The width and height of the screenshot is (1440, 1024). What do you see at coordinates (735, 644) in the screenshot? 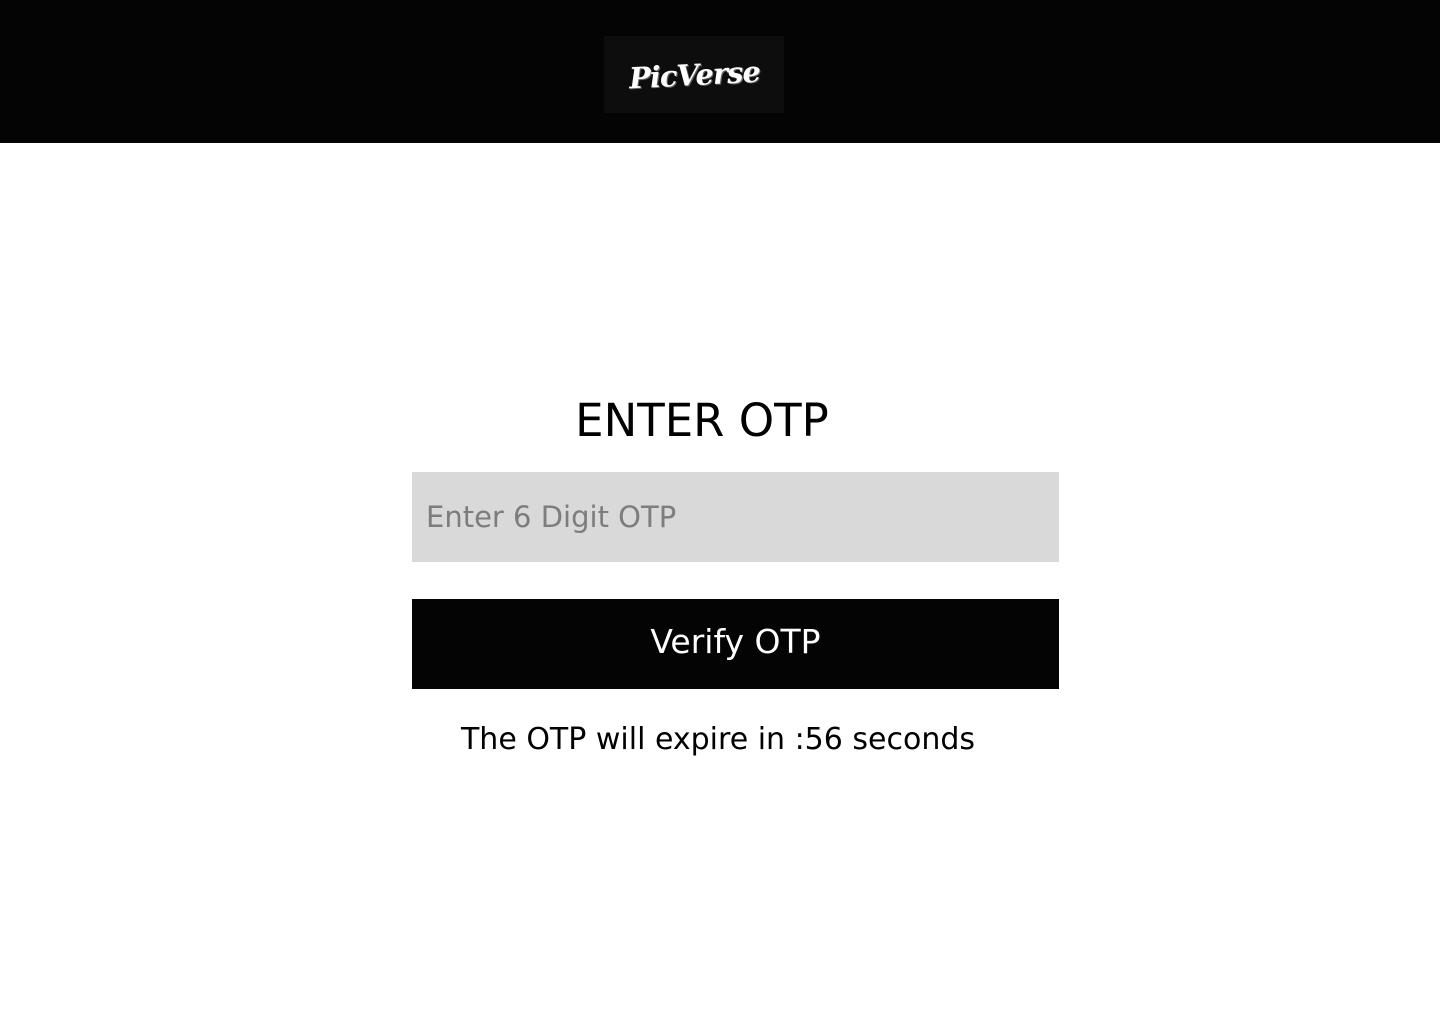
I see `verify-otp-button: Verify OTP` at bounding box center [735, 644].